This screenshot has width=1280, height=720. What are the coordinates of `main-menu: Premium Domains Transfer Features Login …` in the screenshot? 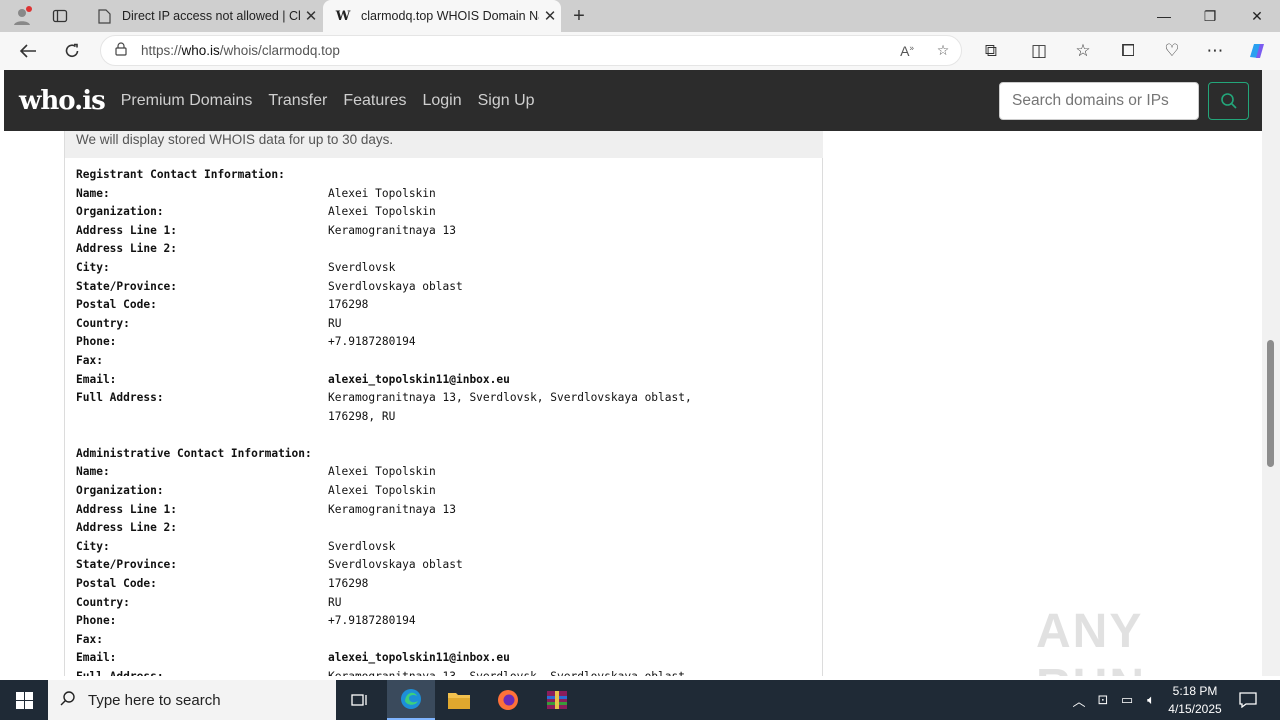 It's located at (336, 101).